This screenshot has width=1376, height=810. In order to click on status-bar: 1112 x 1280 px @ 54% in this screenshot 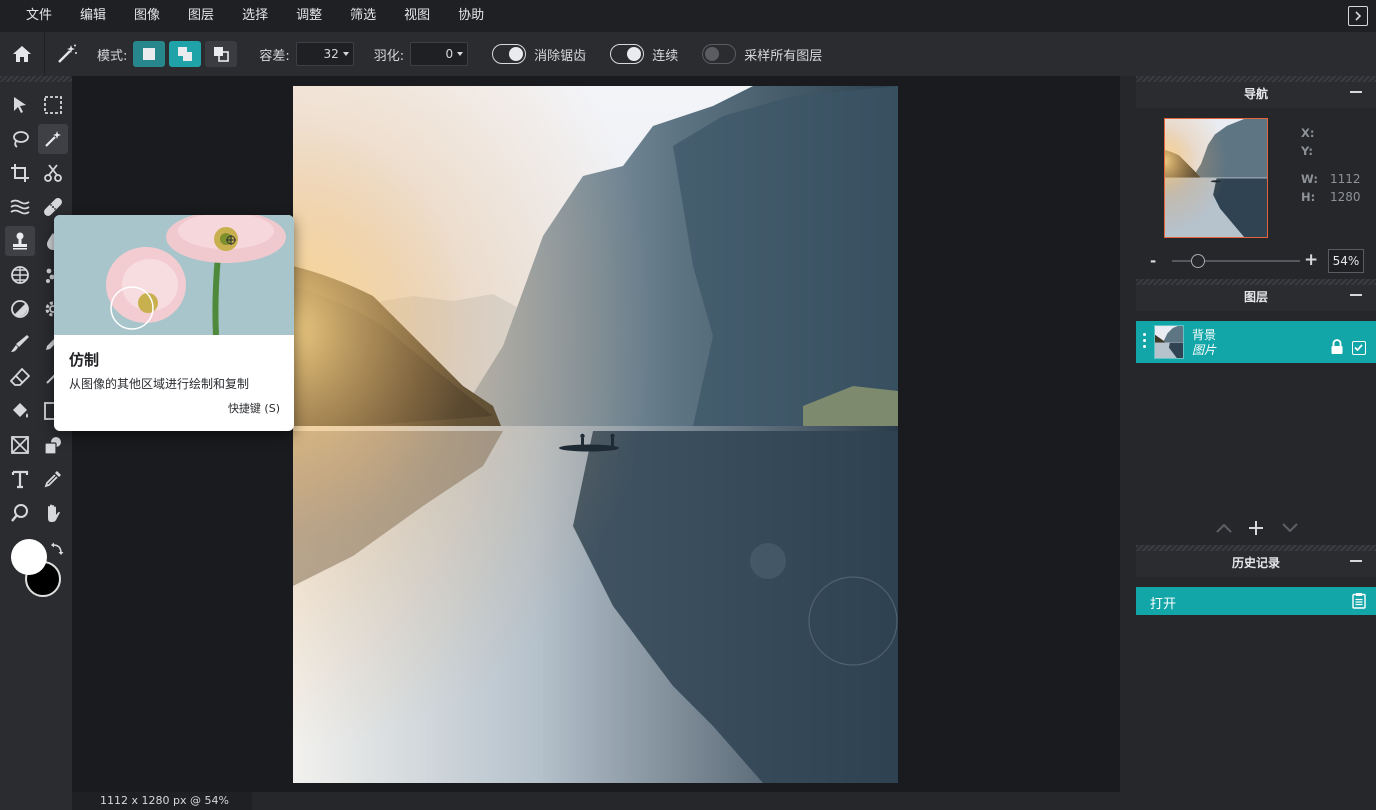, I will do `click(604, 801)`.